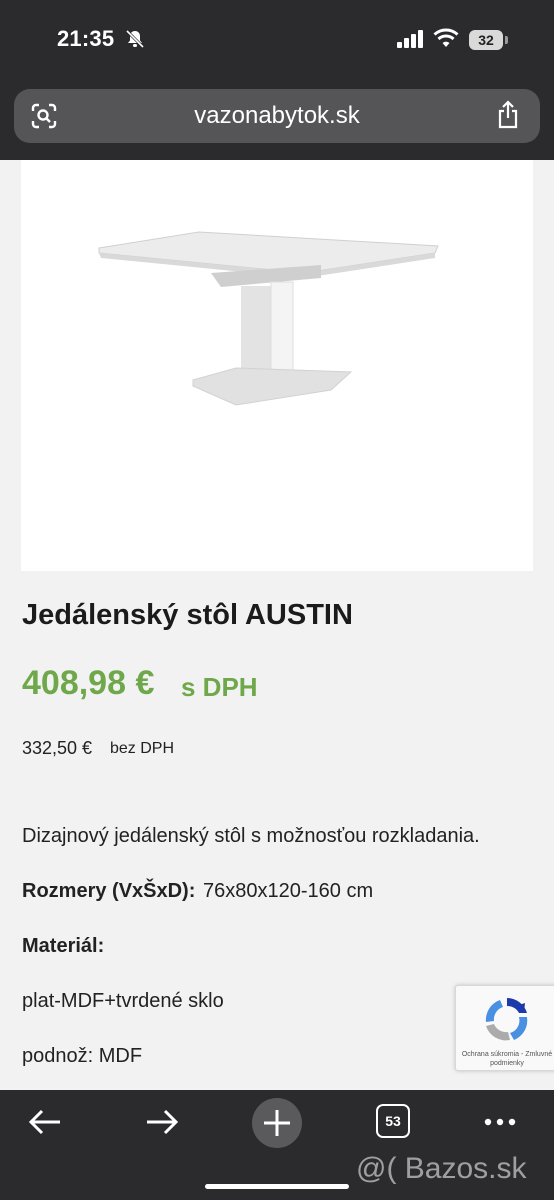 Image resolution: width=554 pixels, height=1200 pixels. What do you see at coordinates (486, 40) in the screenshot?
I see `battery-icon: 32` at bounding box center [486, 40].